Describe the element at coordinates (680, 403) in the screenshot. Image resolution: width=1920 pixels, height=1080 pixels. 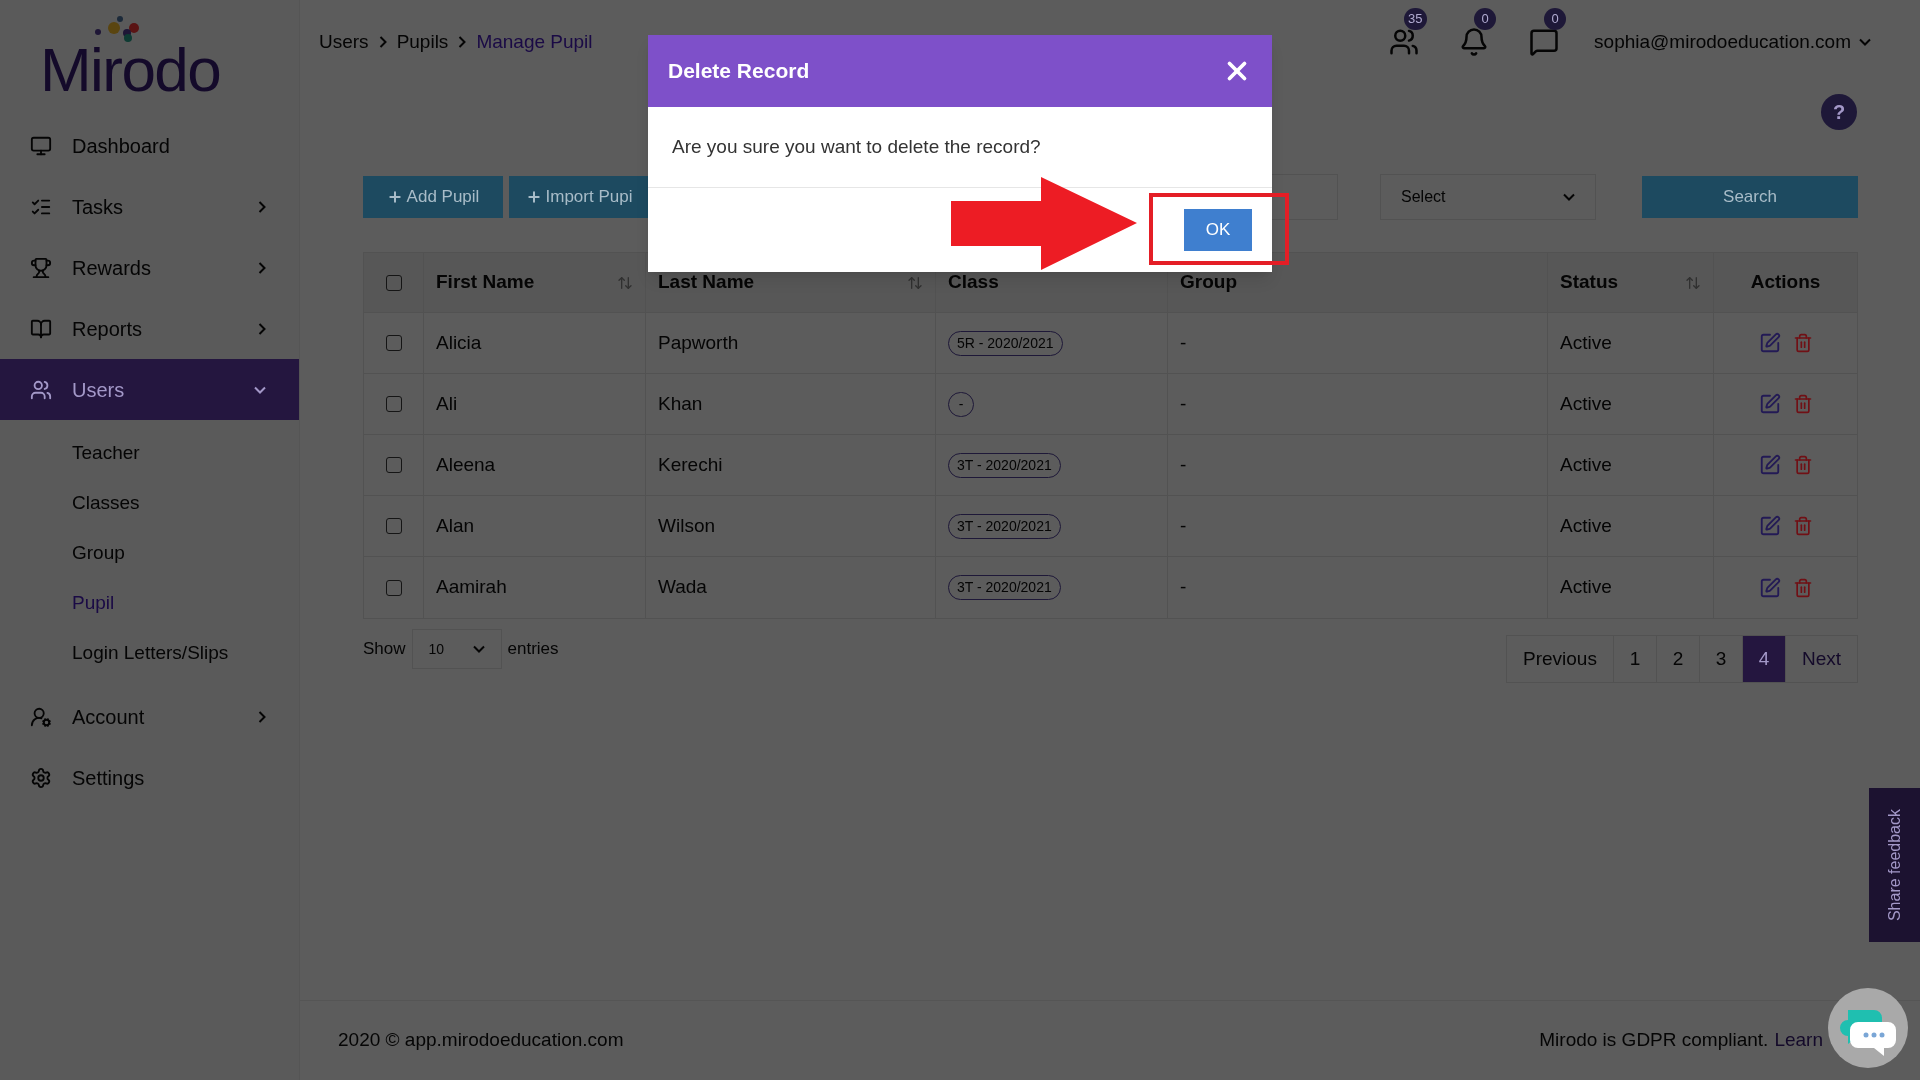
I see `table-cell-text: Khan` at that location.